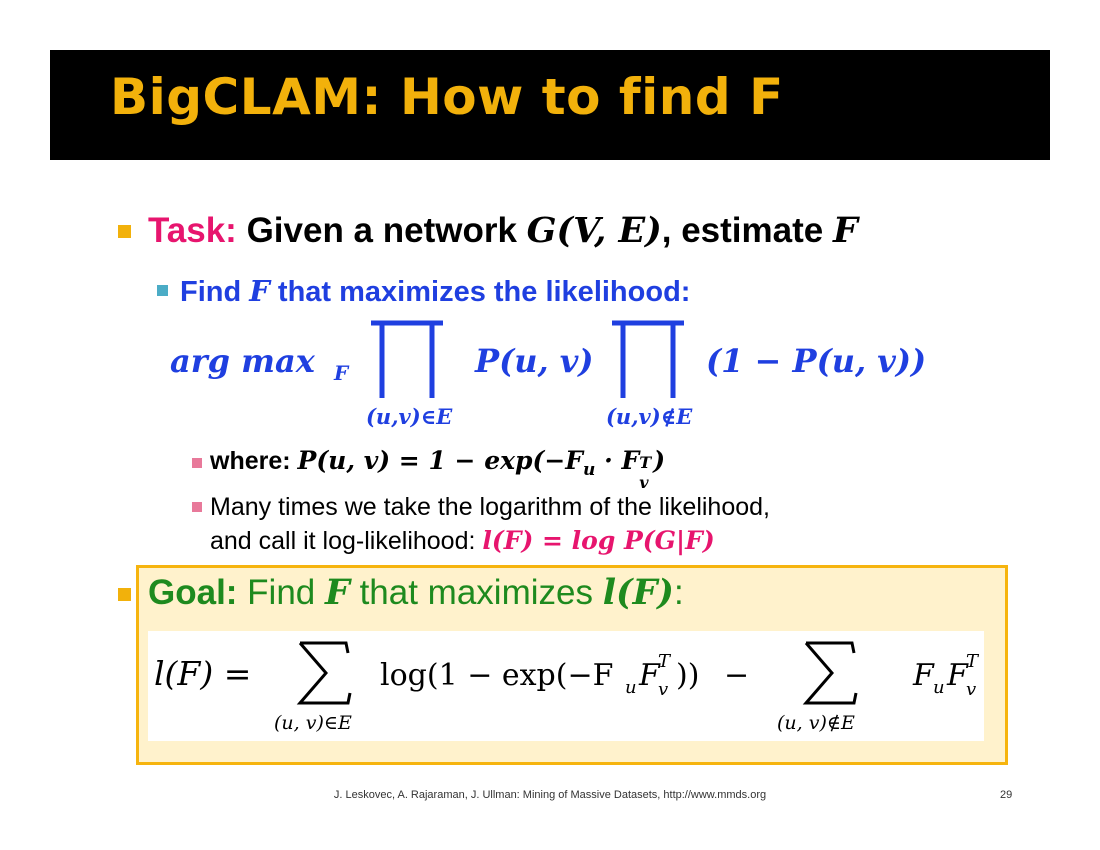 The image size is (1100, 850). What do you see at coordinates (638, 592) in the screenshot?
I see `goal-math-l: l(F)` at bounding box center [638, 592].